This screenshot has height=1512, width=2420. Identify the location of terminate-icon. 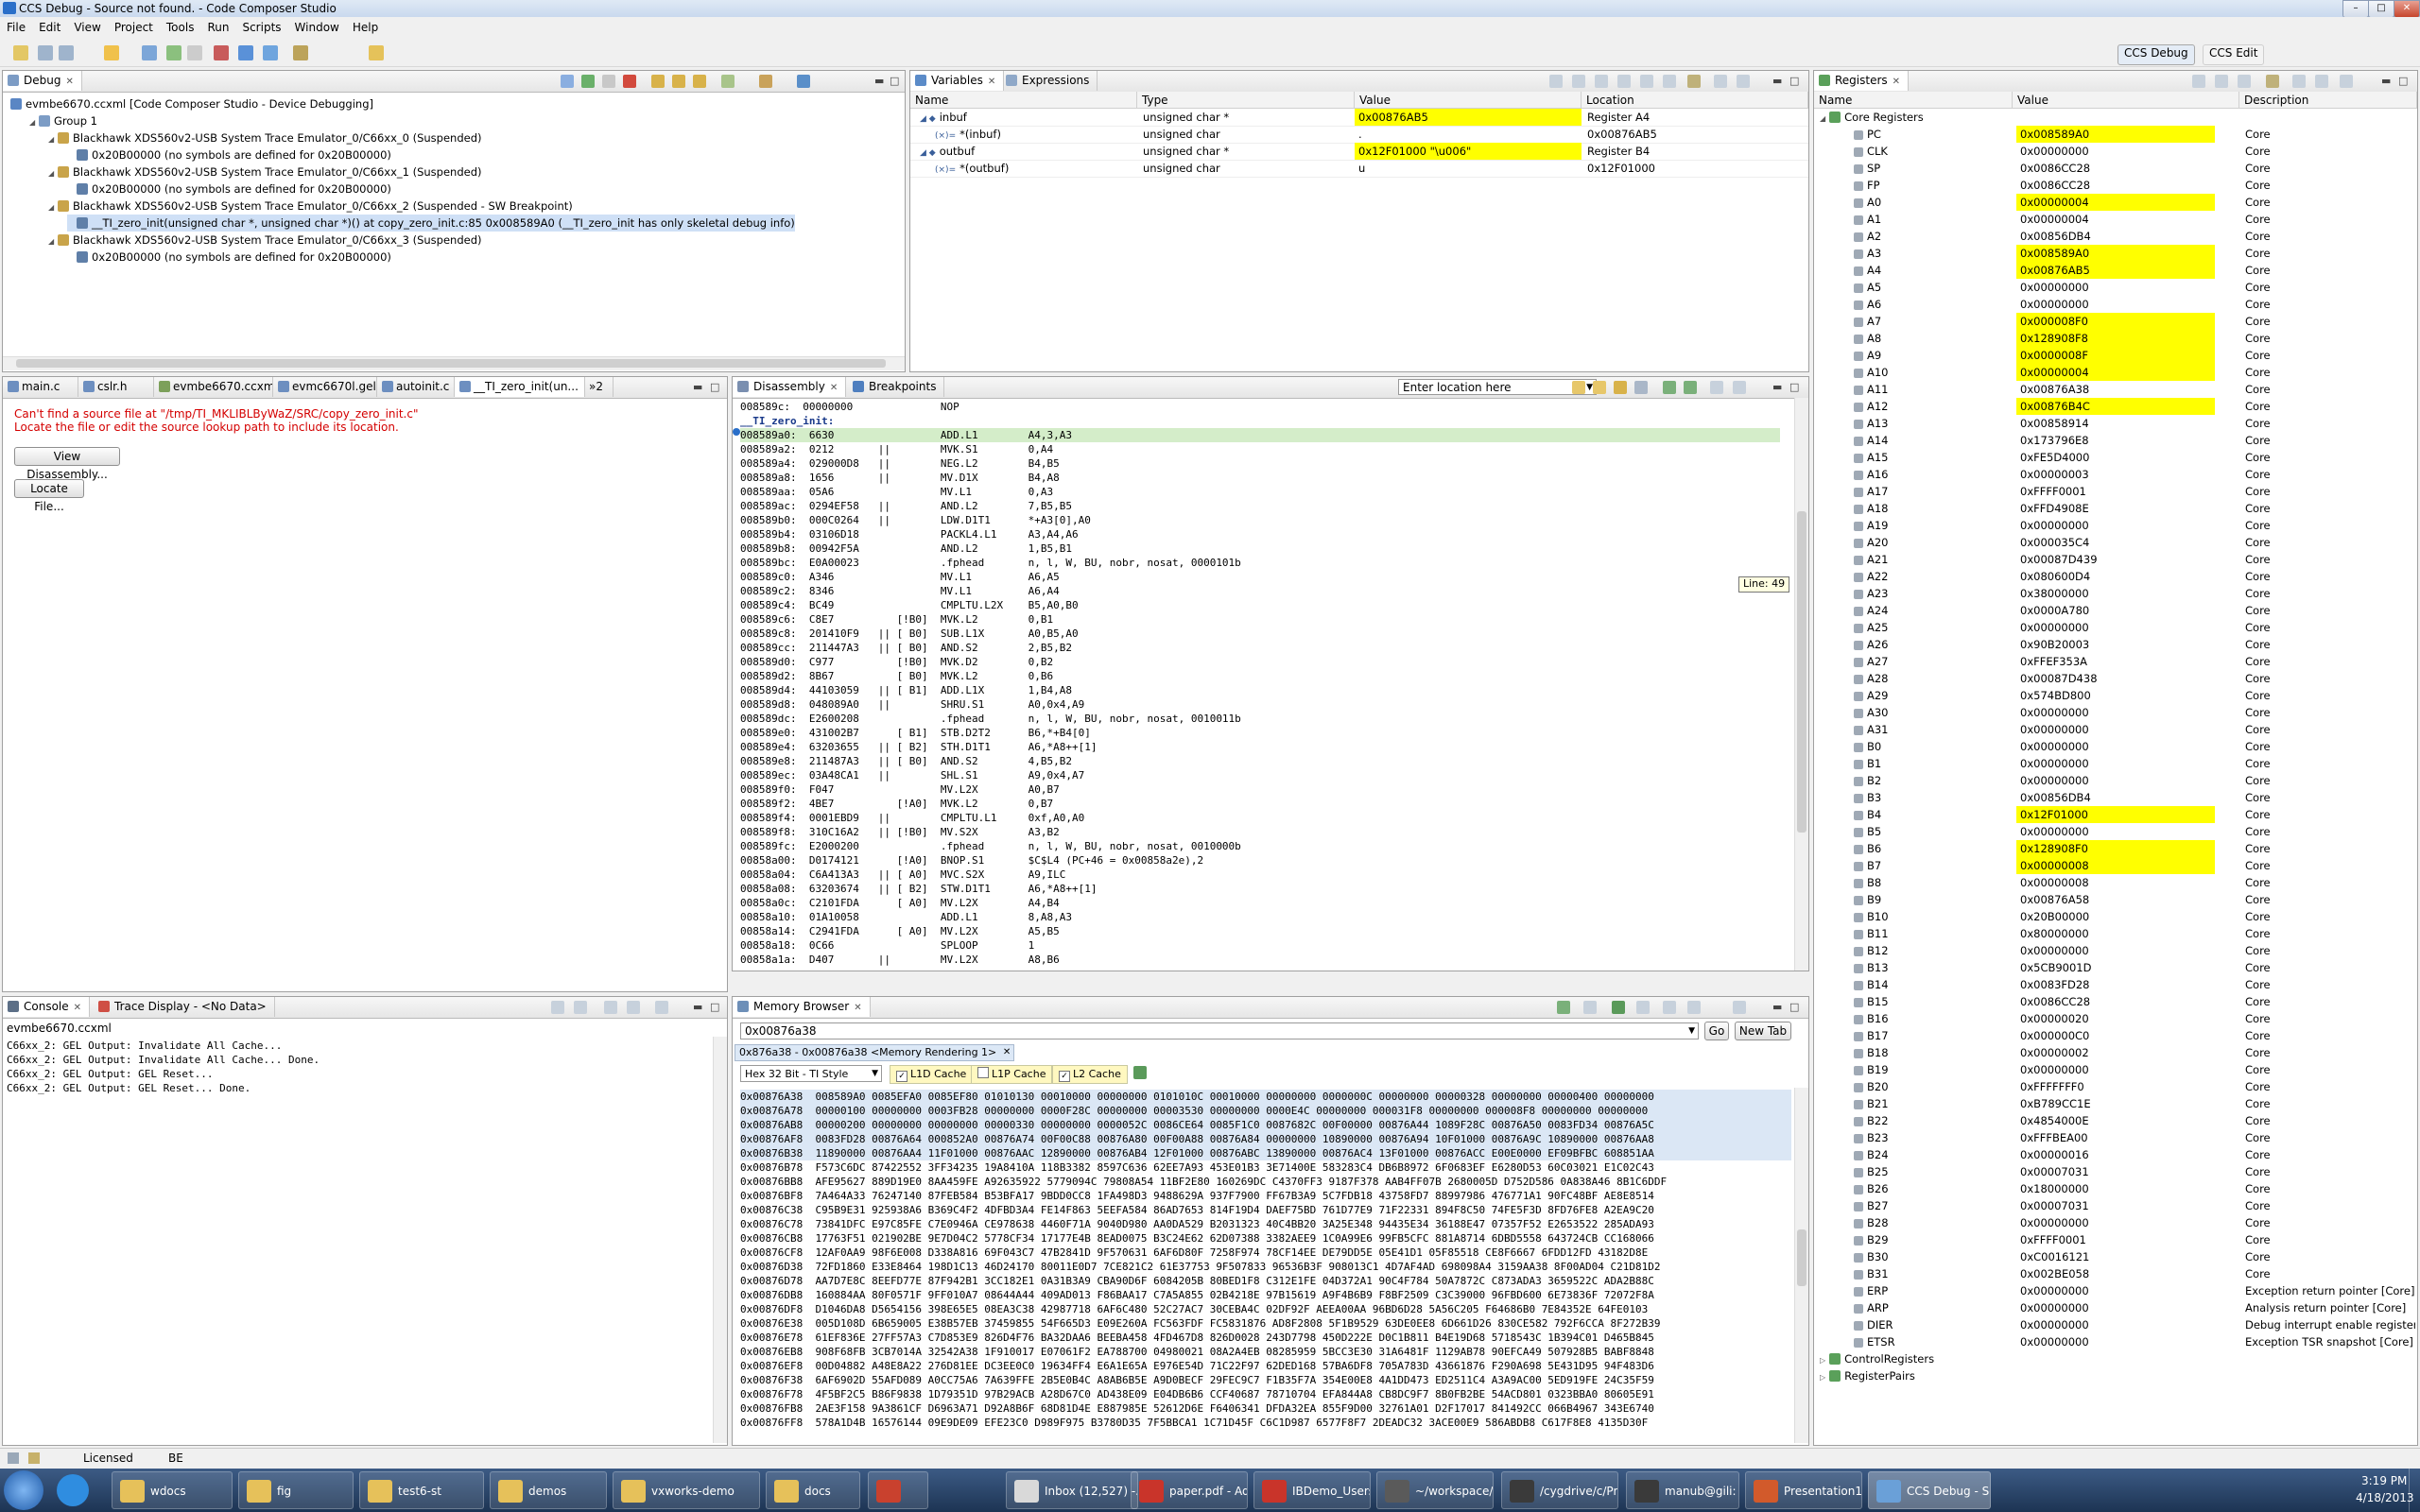
(629, 81).